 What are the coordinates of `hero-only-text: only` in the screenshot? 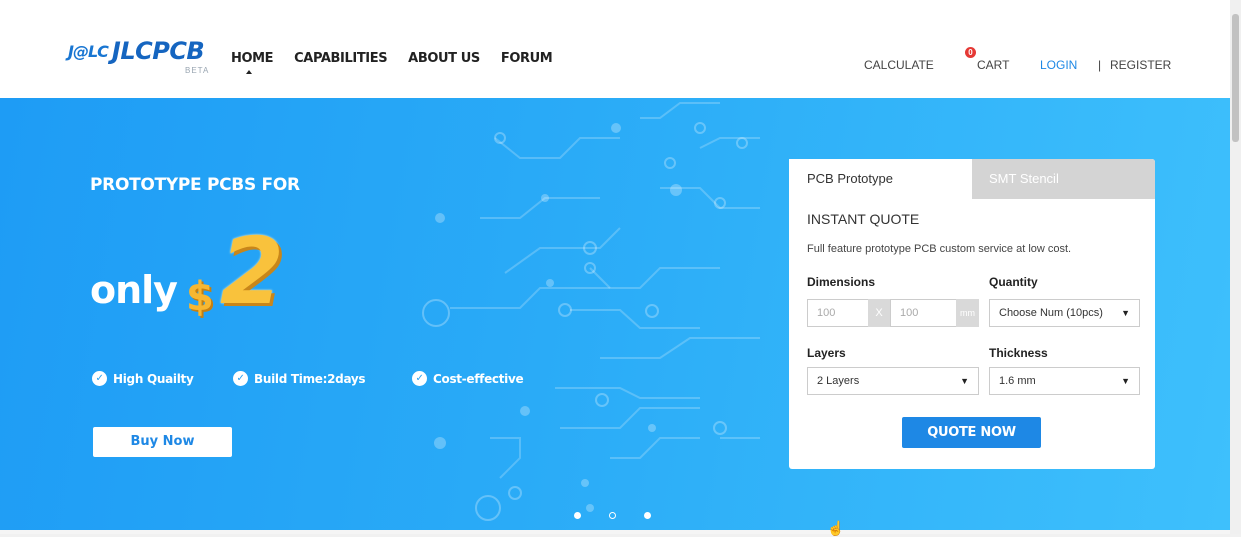 It's located at (134, 290).